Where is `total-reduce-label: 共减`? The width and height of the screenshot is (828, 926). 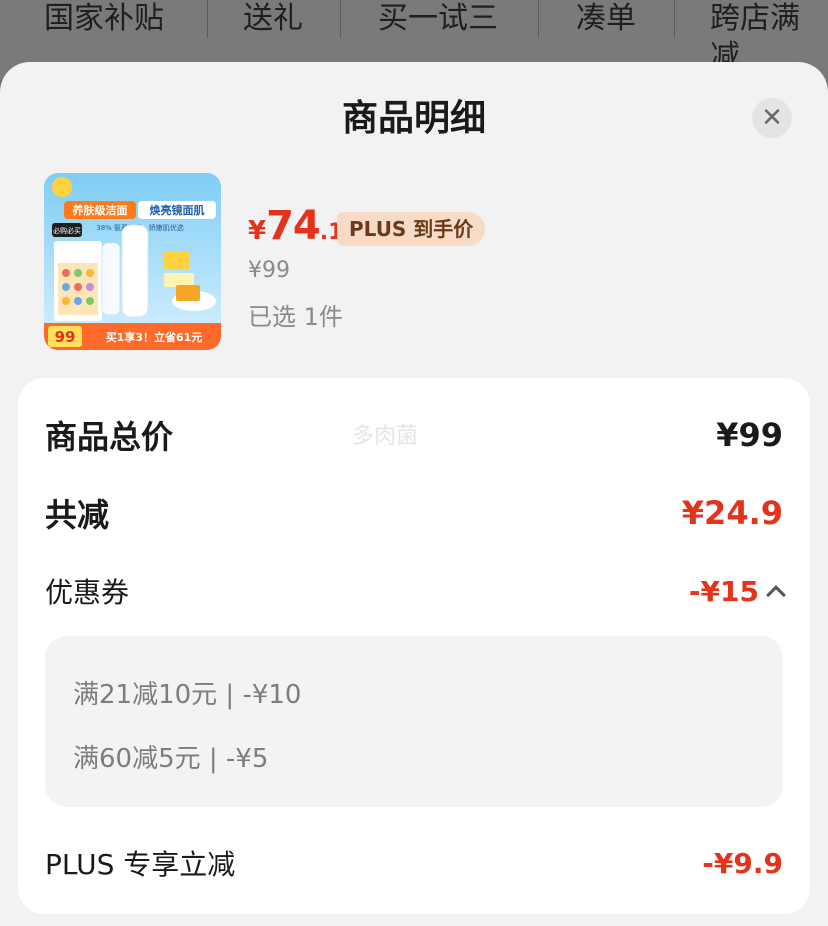
total-reduce-label: 共减 is located at coordinates (77, 515).